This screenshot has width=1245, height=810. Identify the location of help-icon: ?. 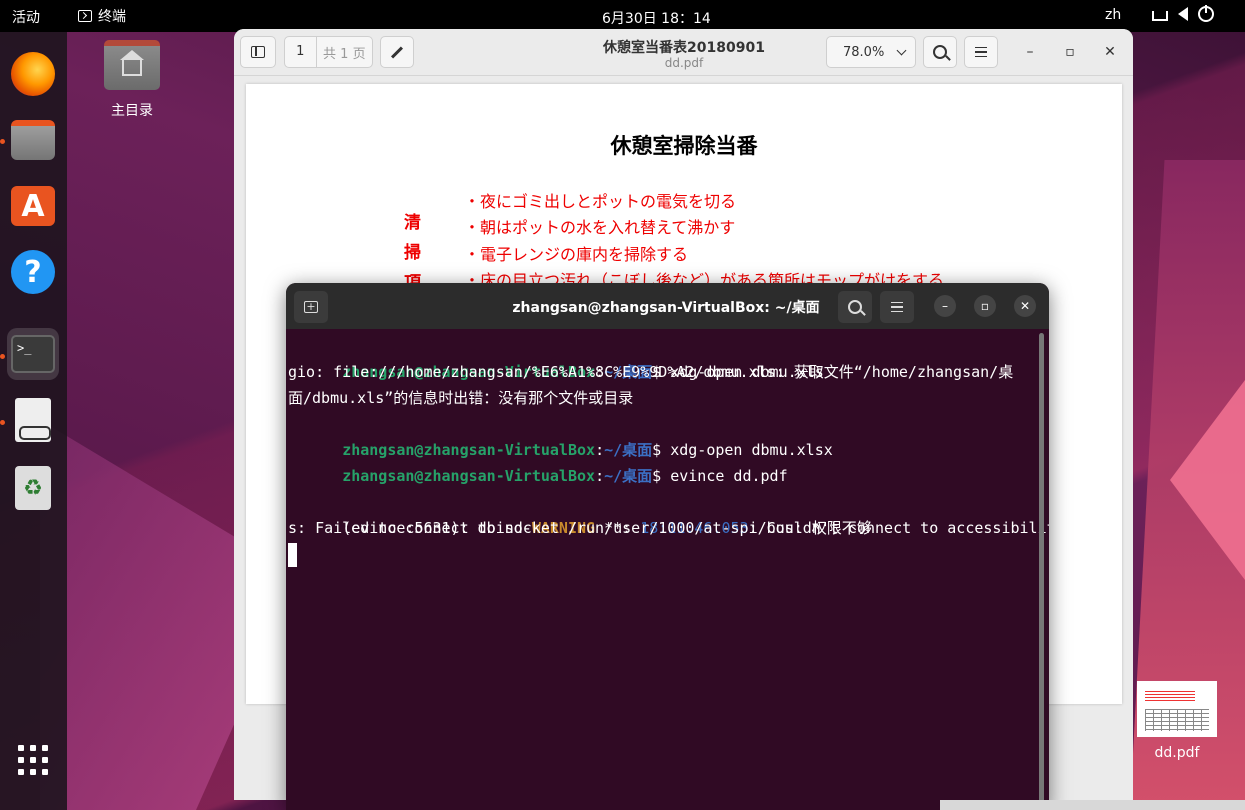
(33, 272).